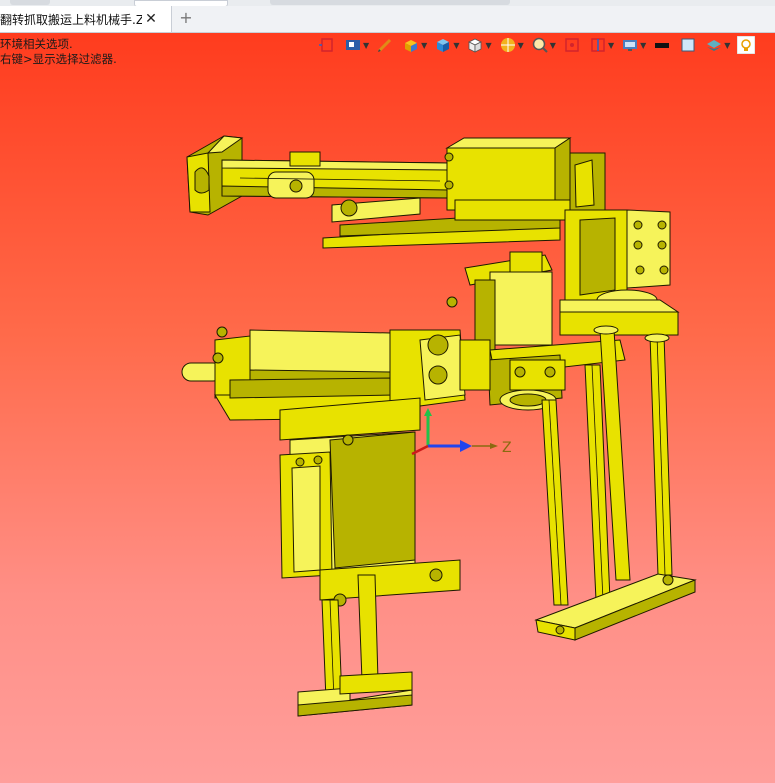 This screenshot has height=783, width=775. I want to click on new-tab-button: +, so click(186, 17).